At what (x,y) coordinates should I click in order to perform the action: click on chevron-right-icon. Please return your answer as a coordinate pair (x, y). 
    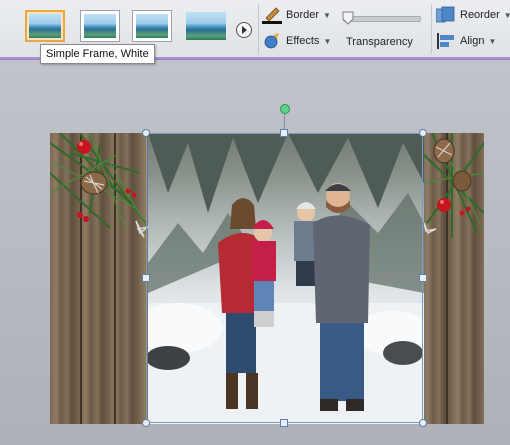
    Looking at the image, I should click on (244, 30).